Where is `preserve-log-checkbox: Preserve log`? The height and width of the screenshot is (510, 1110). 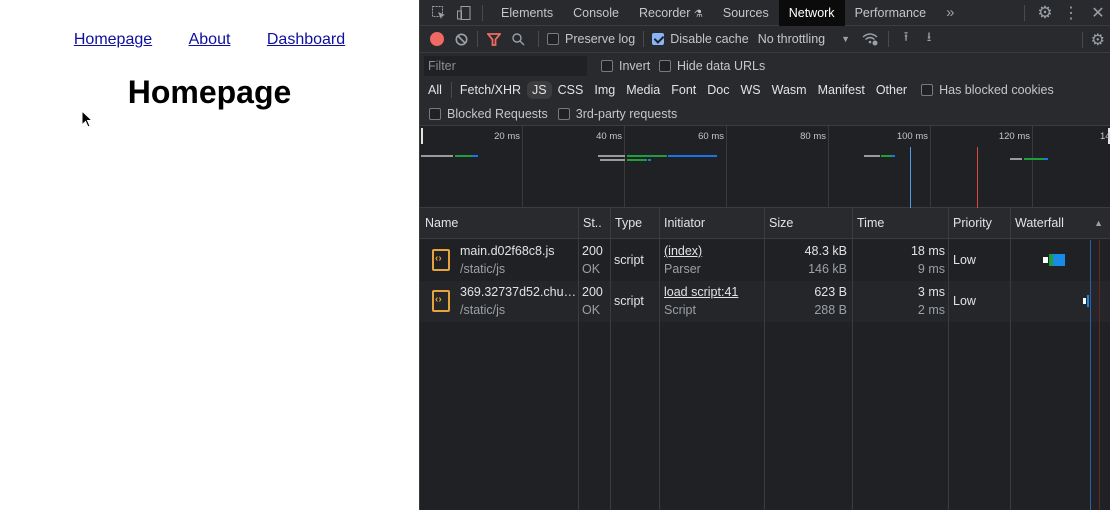
preserve-log-checkbox: Preserve log is located at coordinates (591, 39).